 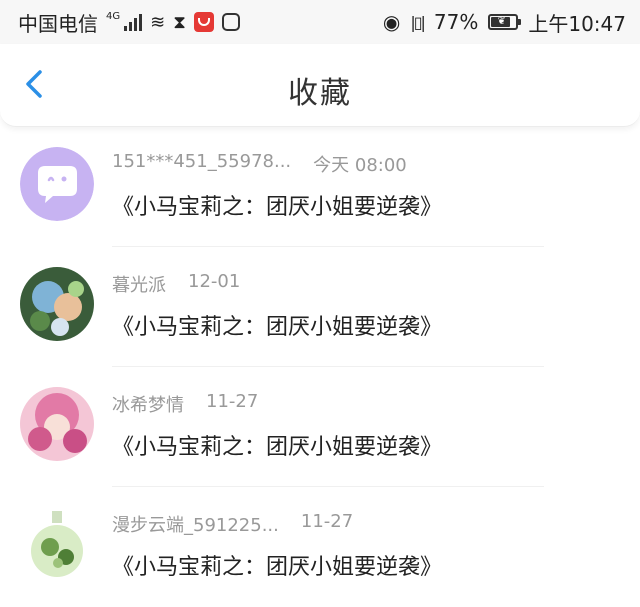 I want to click on battery-icon: ❦, so click(x=505, y=22).